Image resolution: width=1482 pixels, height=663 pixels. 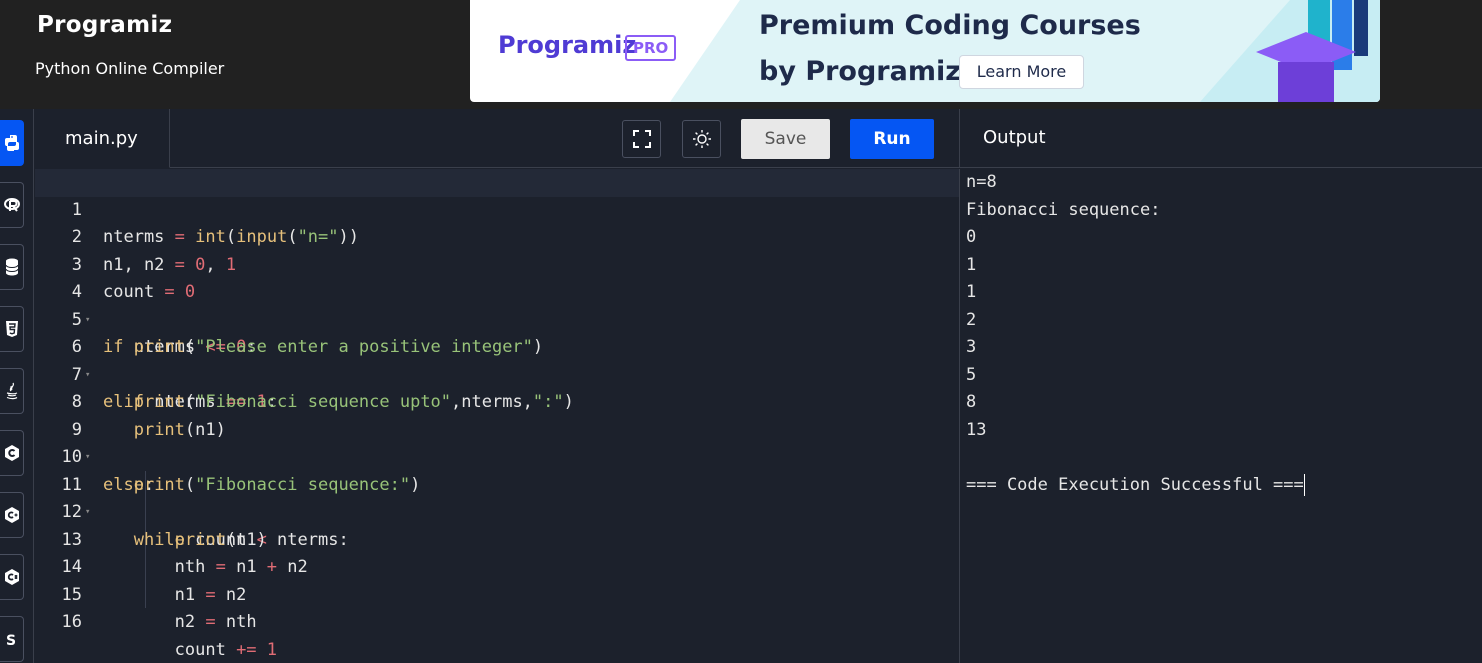 What do you see at coordinates (497, 621) in the screenshot?
I see `code-line: 16 count += 1` at bounding box center [497, 621].